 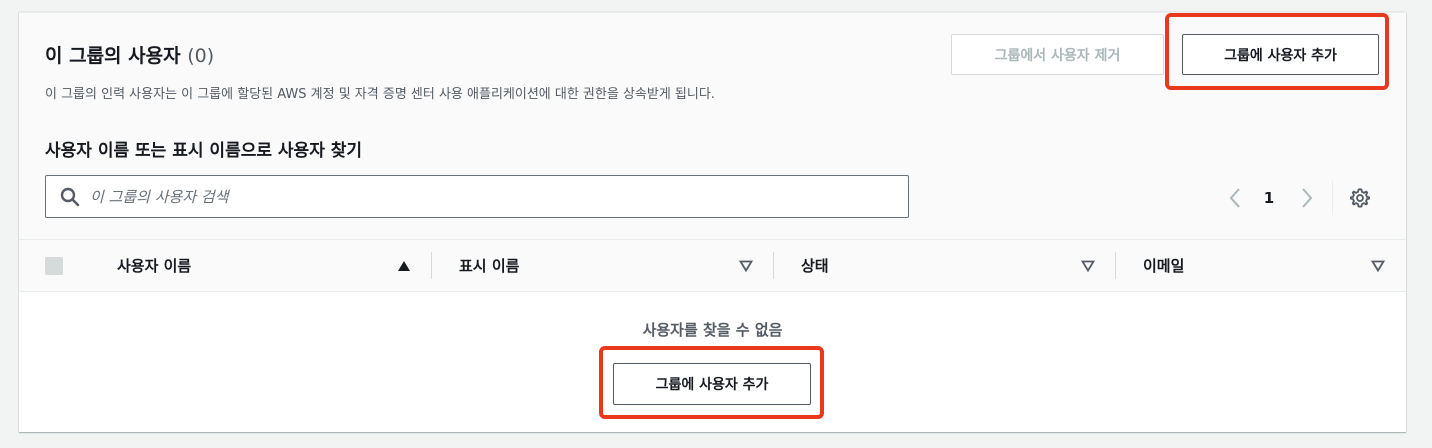 I want to click on select-all-checkbox, so click(x=54, y=266).